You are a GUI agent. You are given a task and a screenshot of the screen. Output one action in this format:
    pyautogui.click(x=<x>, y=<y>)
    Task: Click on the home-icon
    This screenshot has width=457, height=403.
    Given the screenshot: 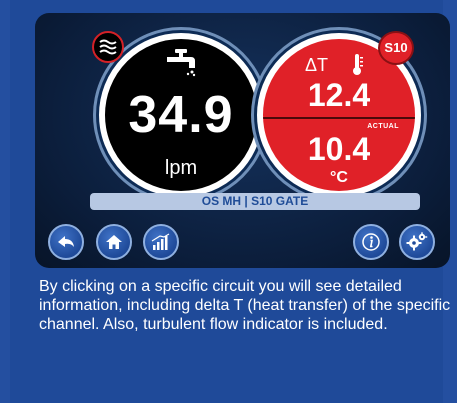 What is the action you would take?
    pyautogui.click(x=114, y=242)
    